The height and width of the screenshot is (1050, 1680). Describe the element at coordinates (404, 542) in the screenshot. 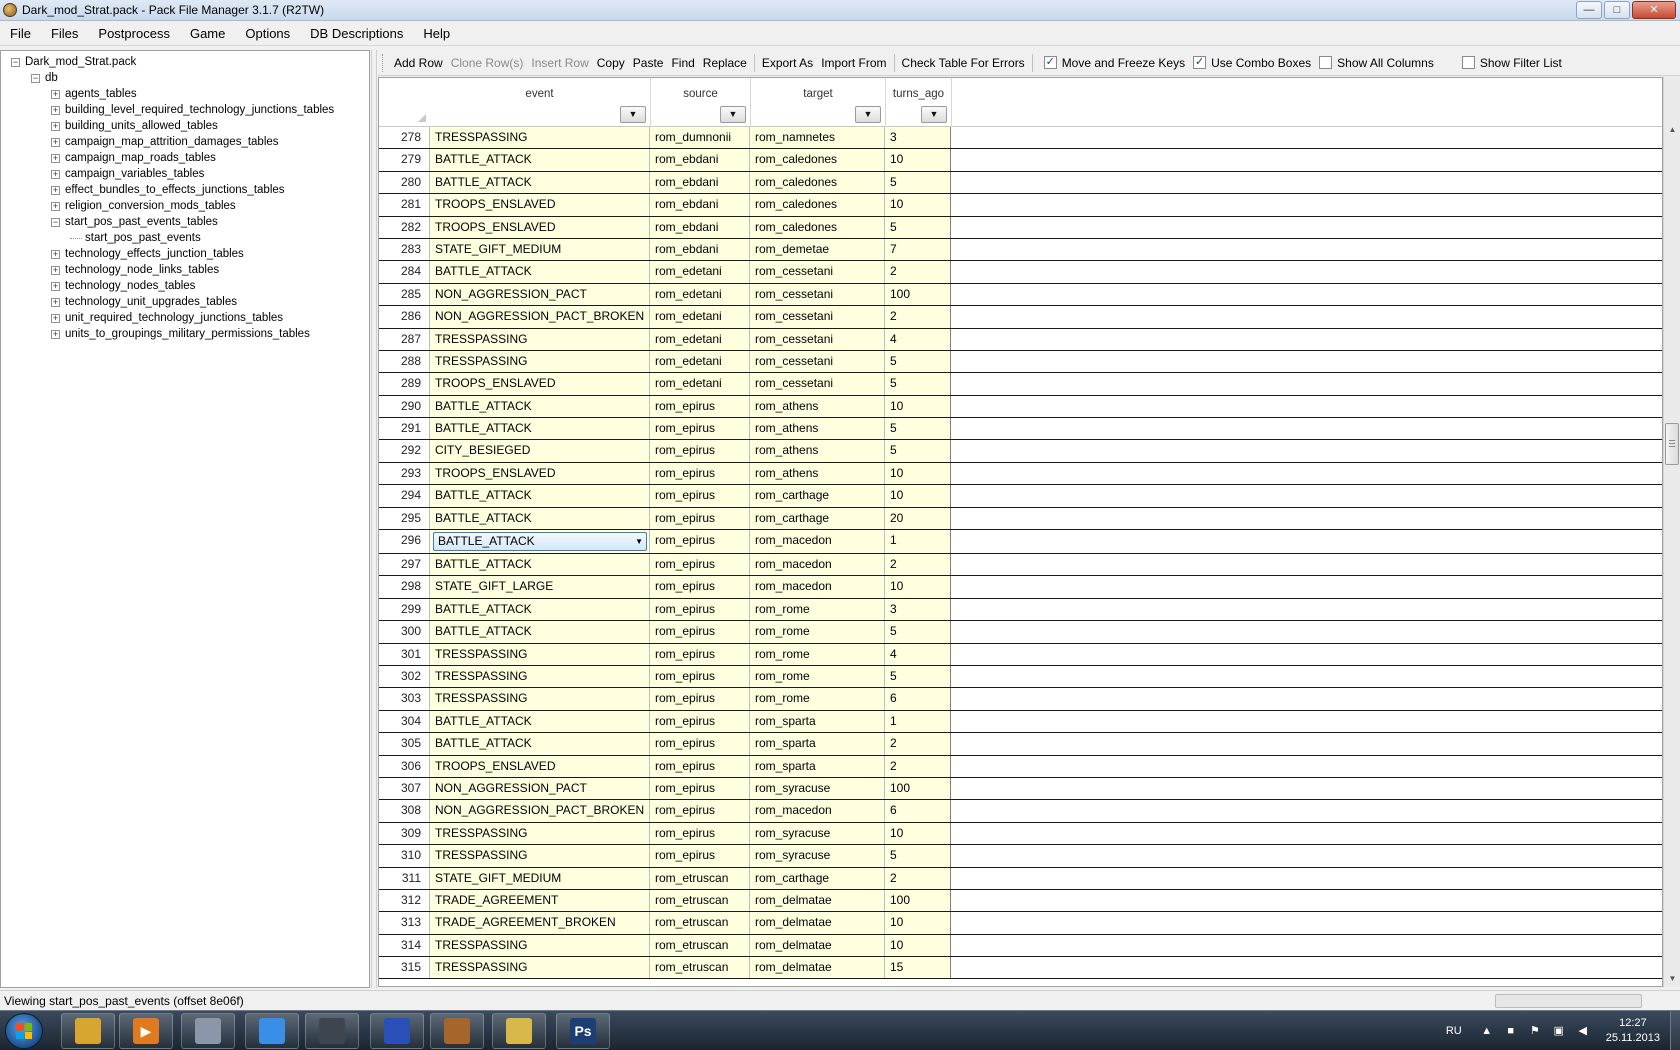

I see `row-number: 296` at that location.